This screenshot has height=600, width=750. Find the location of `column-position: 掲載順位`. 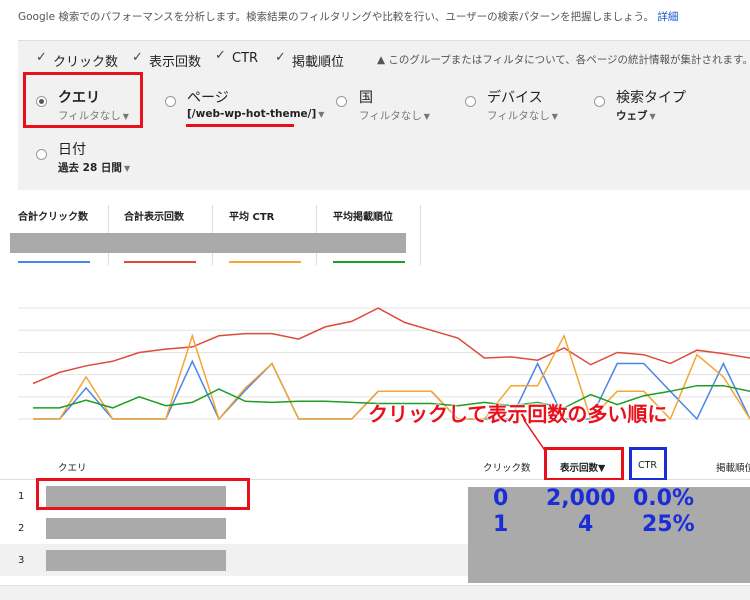

column-position: 掲載順位 is located at coordinates (733, 467).